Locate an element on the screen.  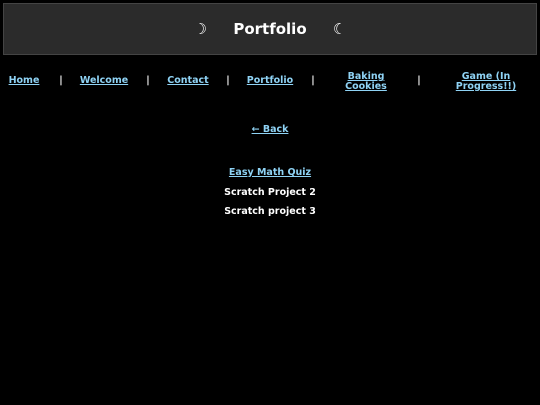
project-label: Scratch Project 2 is located at coordinates (270, 192).